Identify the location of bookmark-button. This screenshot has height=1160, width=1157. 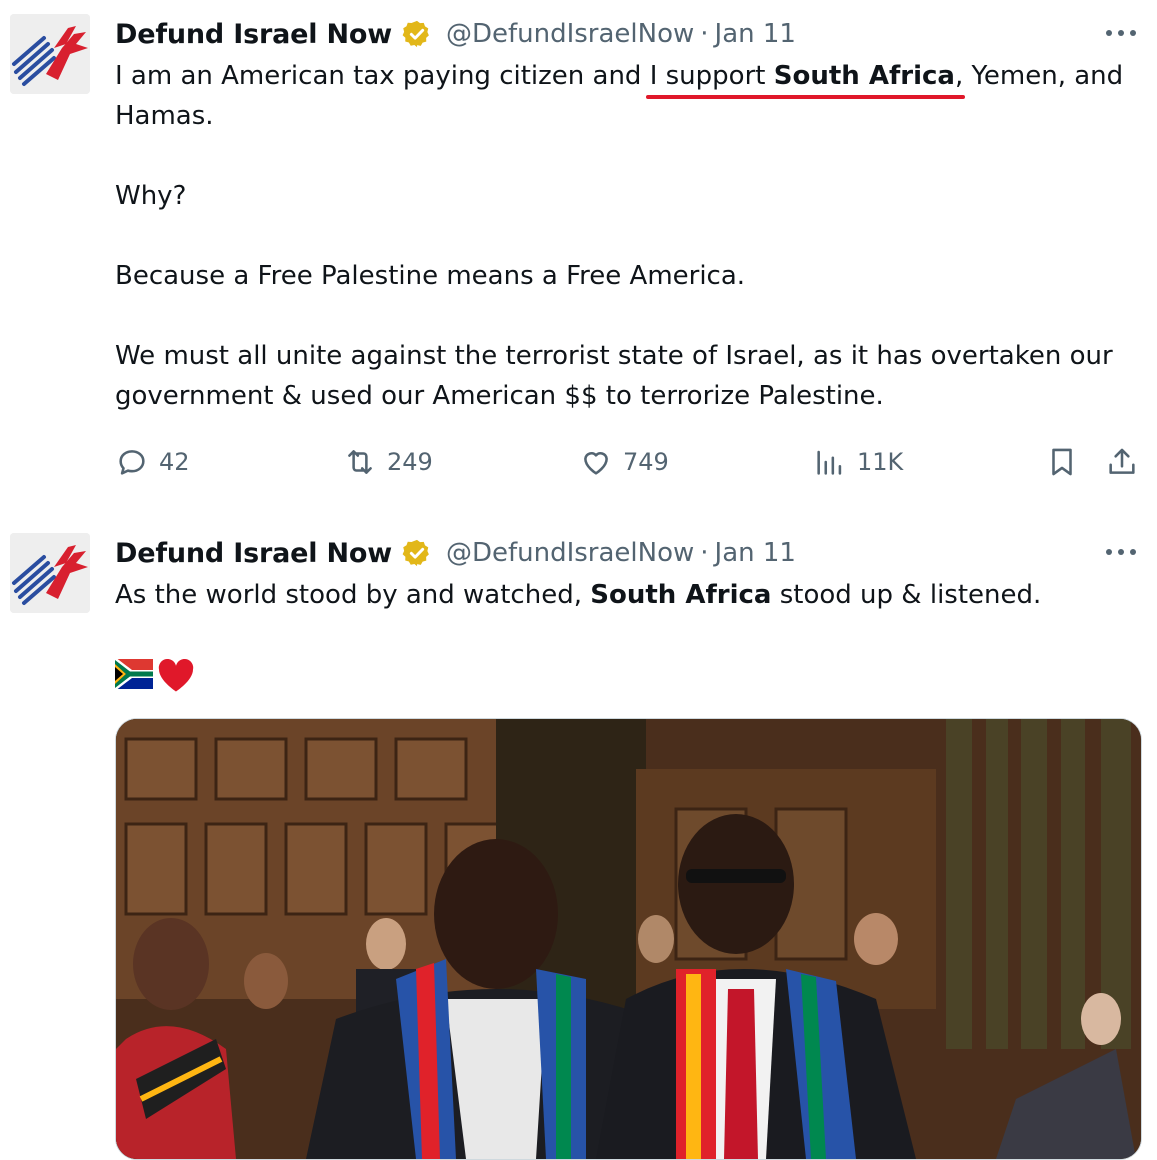
(1067, 462).